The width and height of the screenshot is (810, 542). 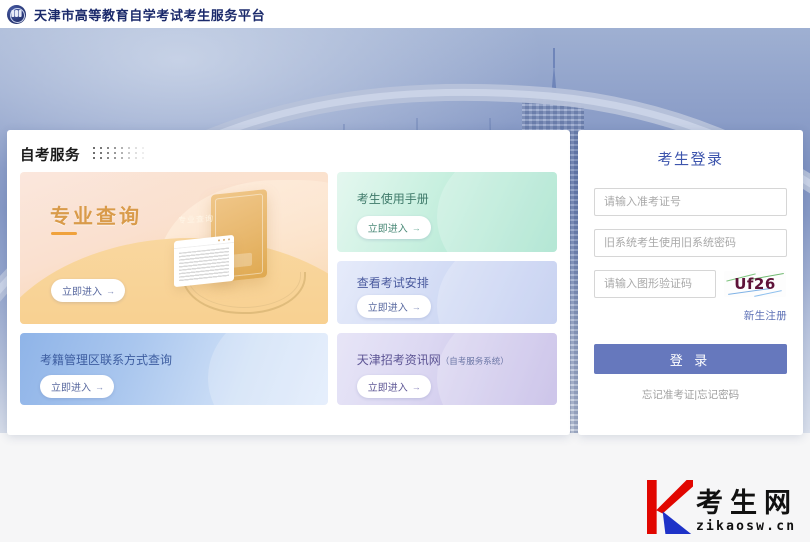 What do you see at coordinates (204, 265) in the screenshot?
I see `illustration-text-lines` at bounding box center [204, 265].